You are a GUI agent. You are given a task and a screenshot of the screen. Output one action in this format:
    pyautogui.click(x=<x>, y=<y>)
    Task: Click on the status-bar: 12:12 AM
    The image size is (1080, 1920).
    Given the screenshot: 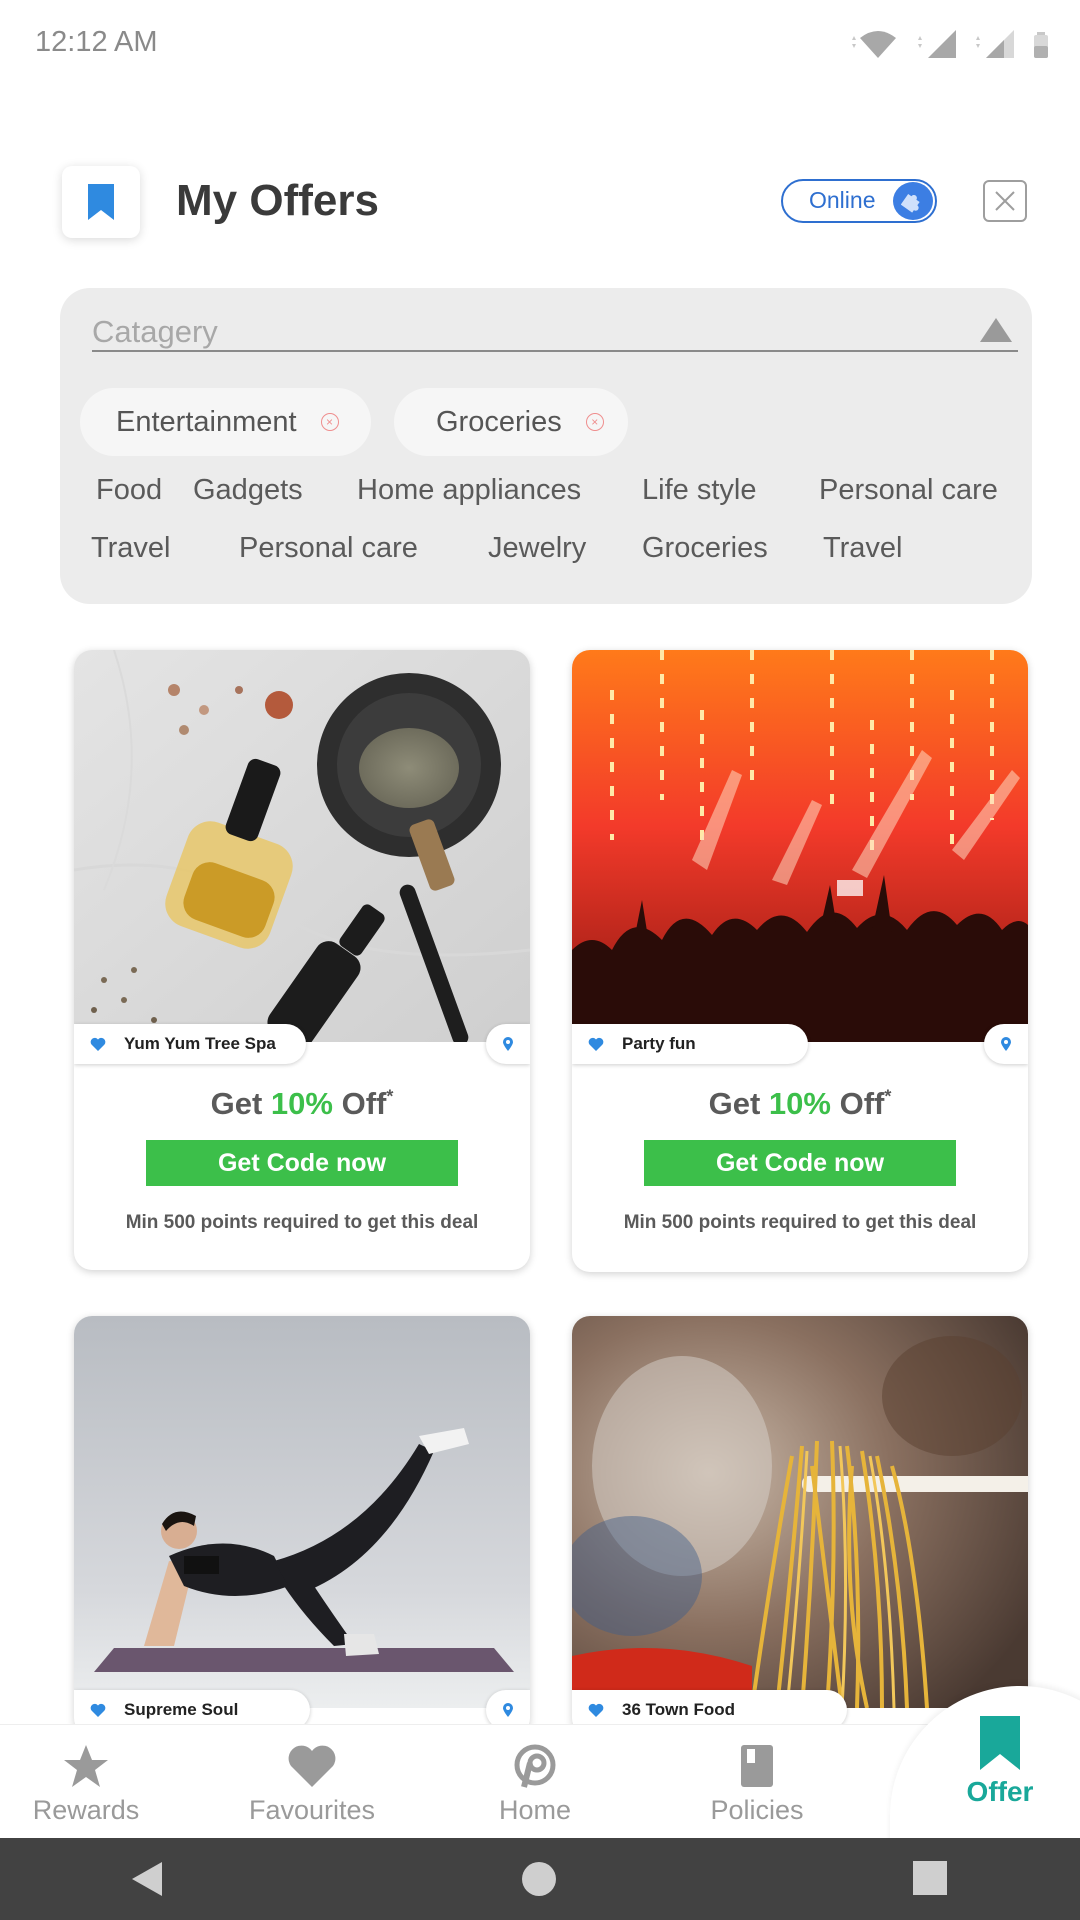 What is the action you would take?
    pyautogui.click(x=540, y=44)
    